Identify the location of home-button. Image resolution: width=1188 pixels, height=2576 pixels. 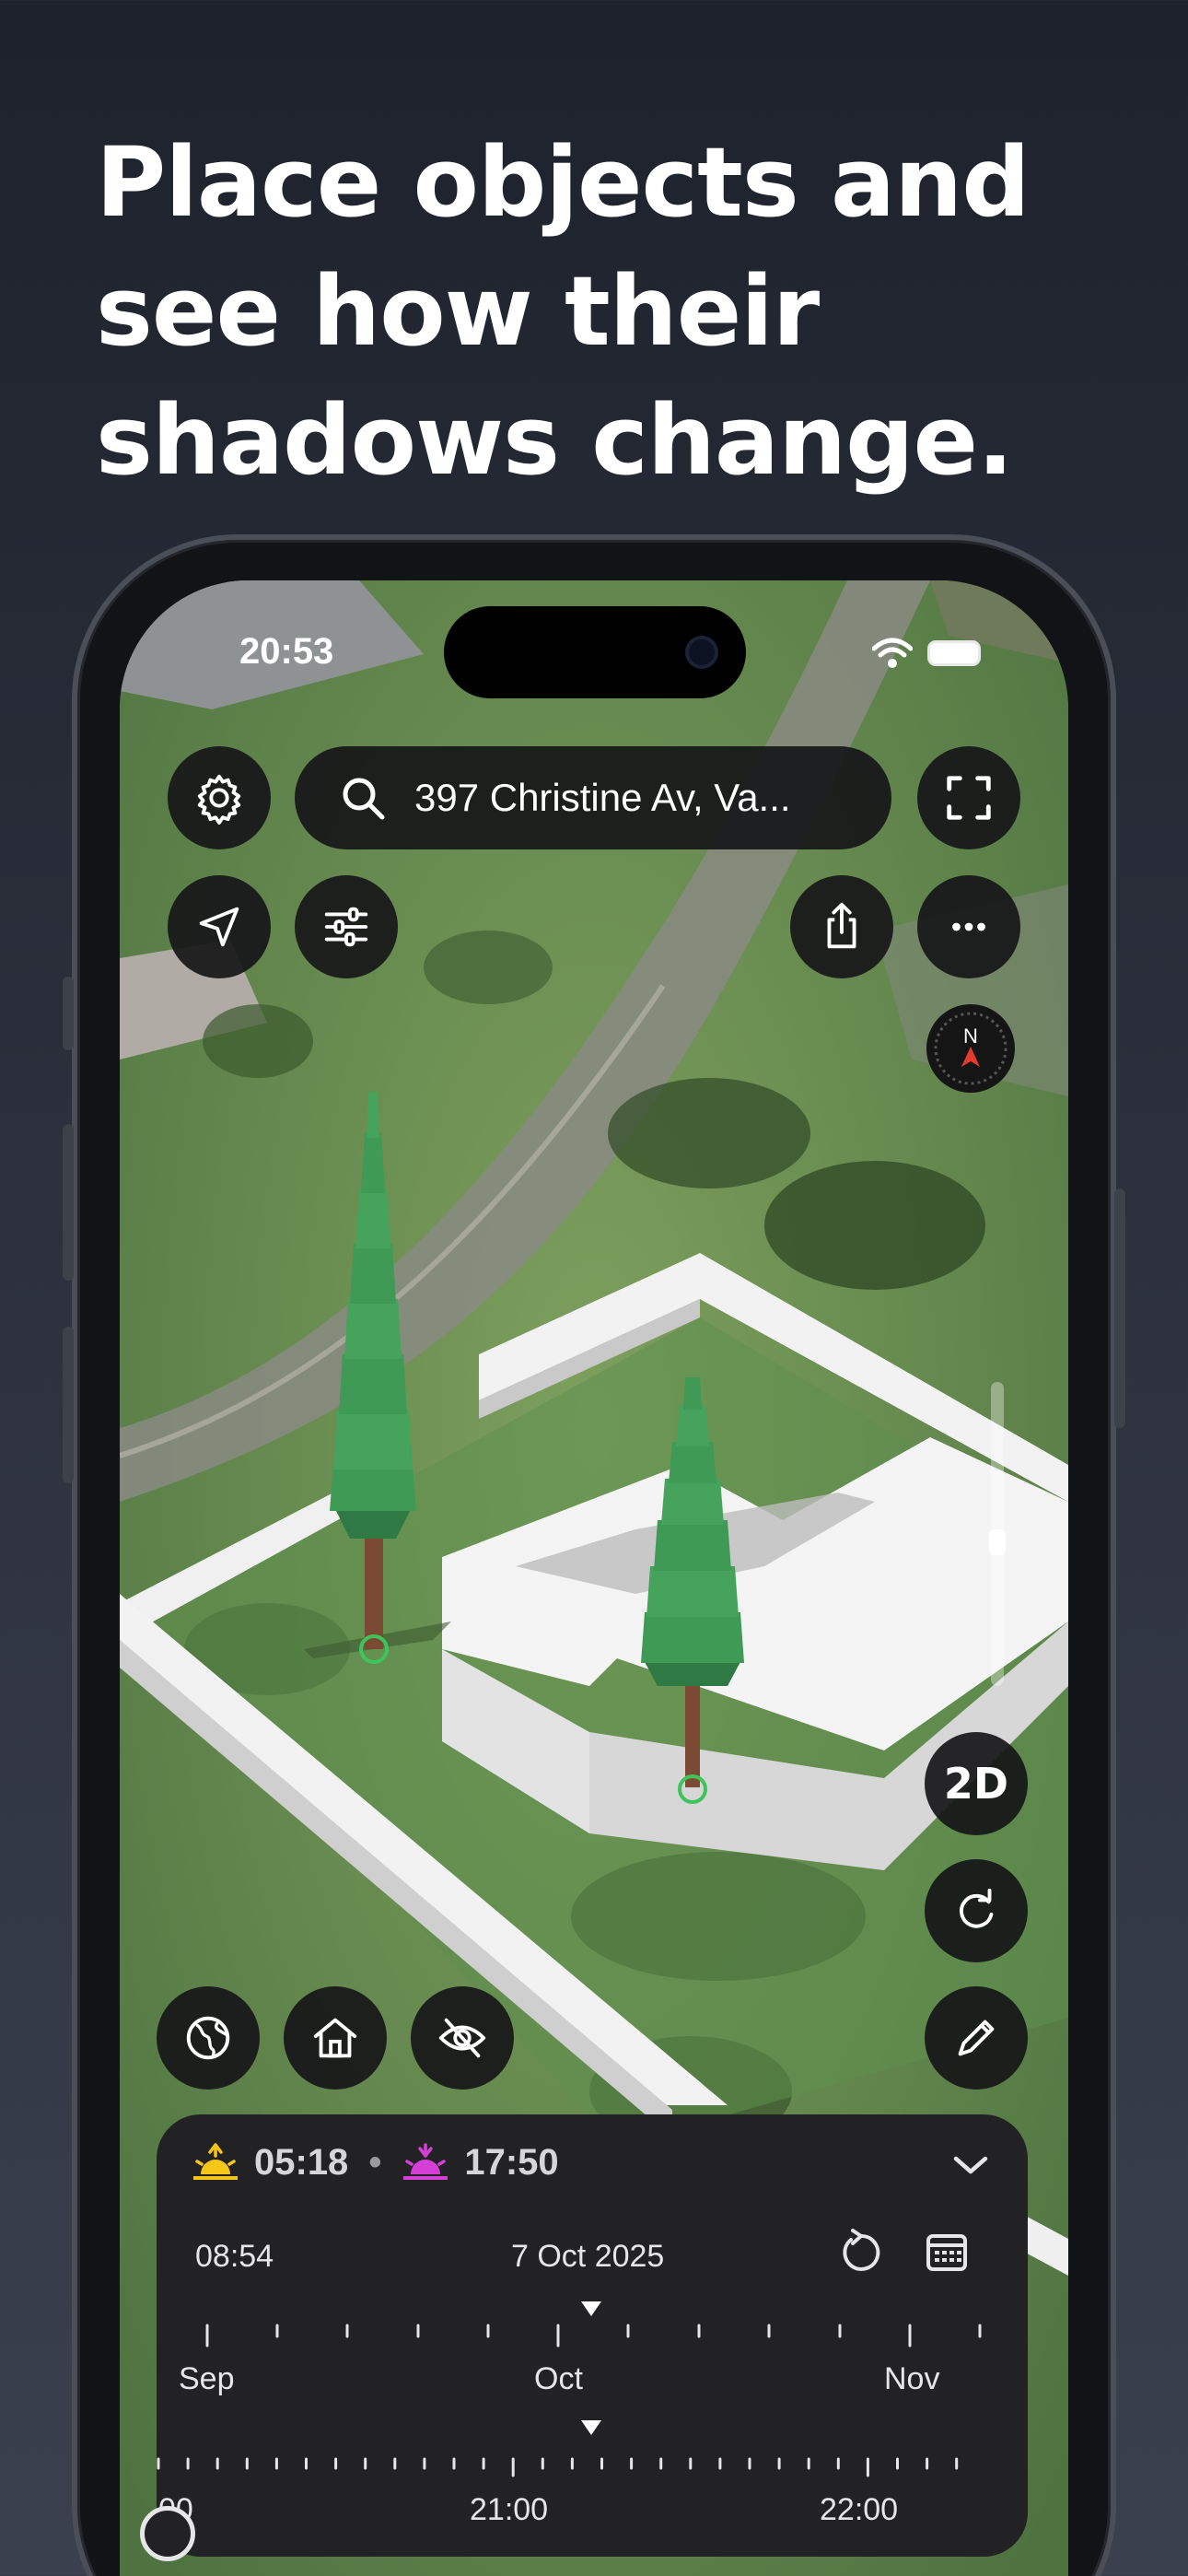
(335, 2038).